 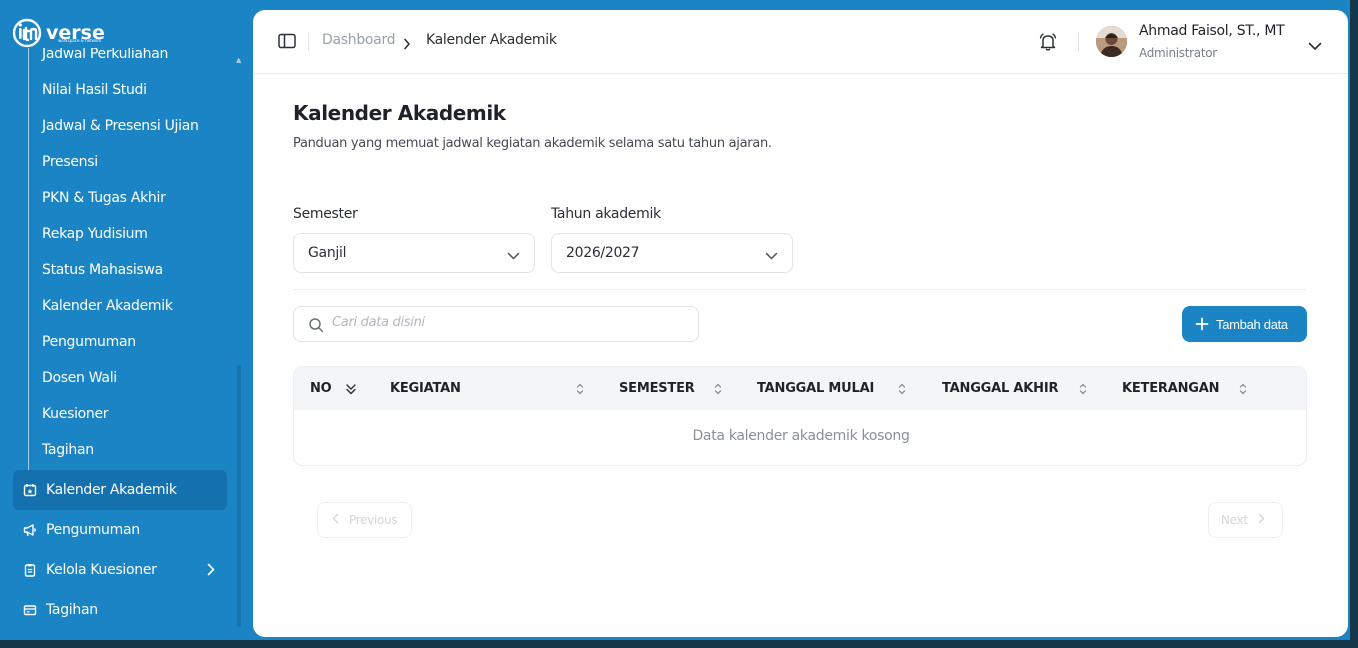 I want to click on search-box, so click(x=496, y=324).